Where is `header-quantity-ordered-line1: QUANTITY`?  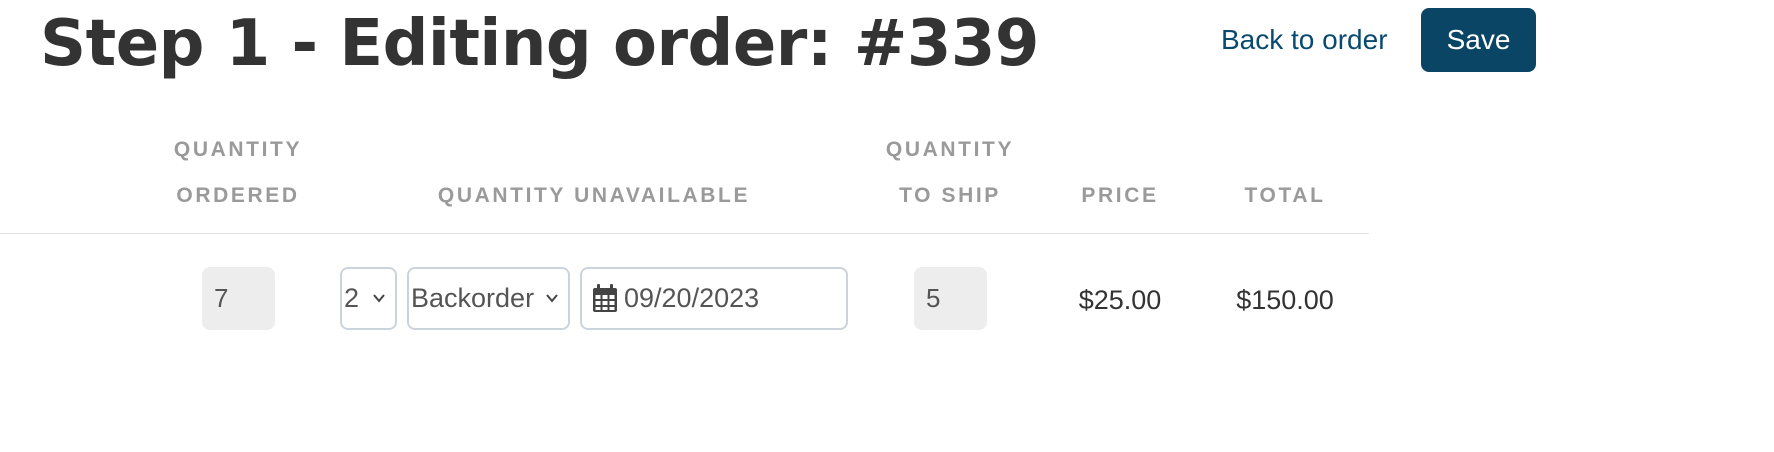 header-quantity-ordered-line1: QUANTITY is located at coordinates (238, 149).